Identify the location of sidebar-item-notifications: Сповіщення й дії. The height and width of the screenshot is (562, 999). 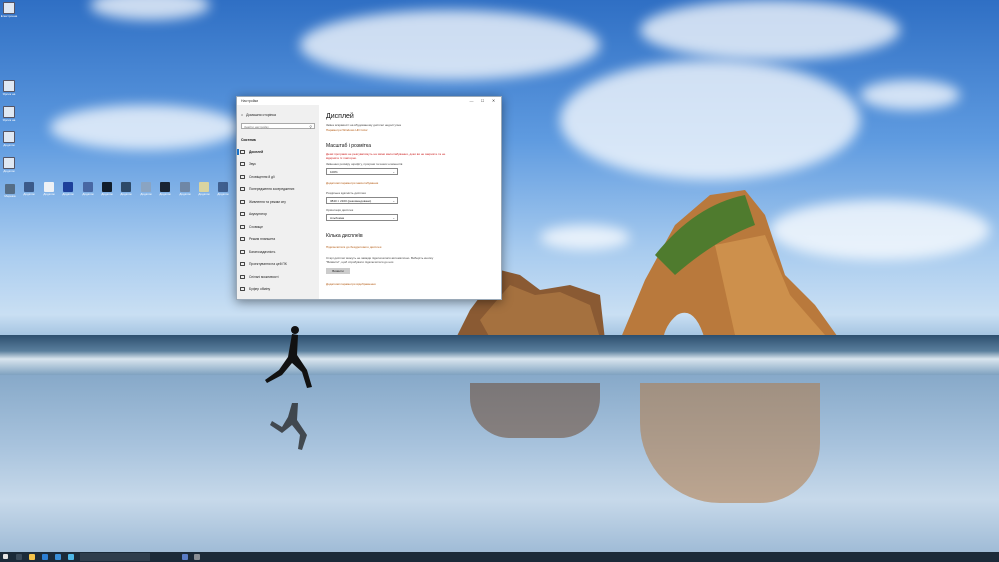
(257, 177).